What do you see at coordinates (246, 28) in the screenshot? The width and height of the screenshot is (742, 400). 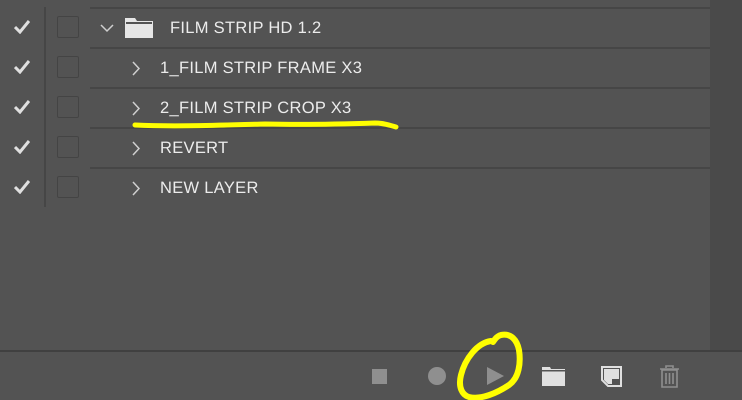 I see `action-set-name: FILM STRIP HD 1.2` at bounding box center [246, 28].